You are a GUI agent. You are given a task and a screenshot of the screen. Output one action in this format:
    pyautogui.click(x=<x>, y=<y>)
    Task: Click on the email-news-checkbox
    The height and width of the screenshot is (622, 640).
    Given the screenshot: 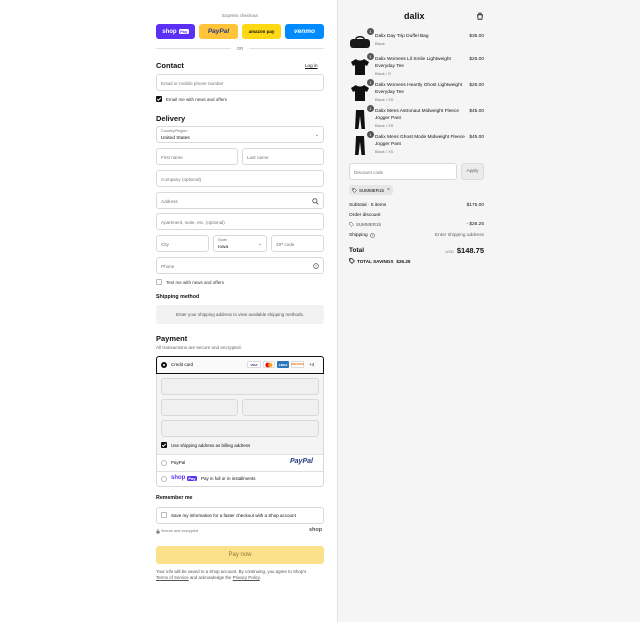 What is the action you would take?
    pyautogui.click(x=159, y=99)
    